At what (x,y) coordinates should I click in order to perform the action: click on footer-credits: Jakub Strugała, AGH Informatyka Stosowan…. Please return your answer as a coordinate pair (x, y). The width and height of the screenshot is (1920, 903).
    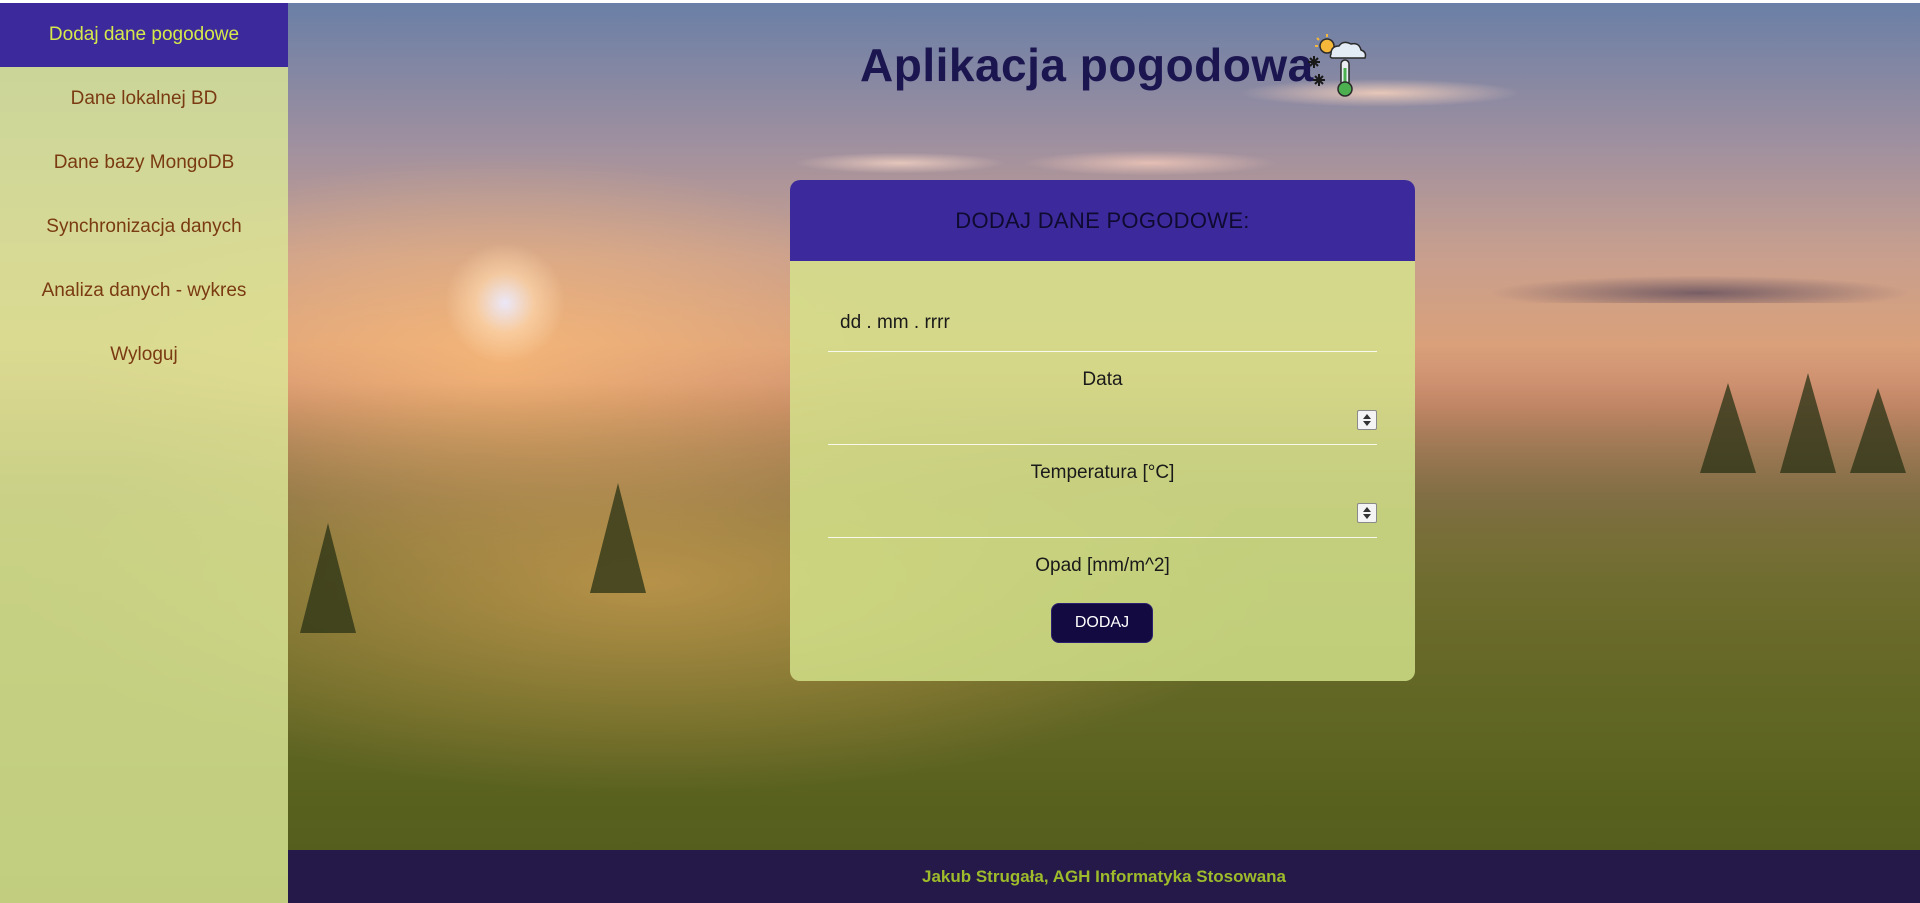
    Looking at the image, I should click on (1103, 876).